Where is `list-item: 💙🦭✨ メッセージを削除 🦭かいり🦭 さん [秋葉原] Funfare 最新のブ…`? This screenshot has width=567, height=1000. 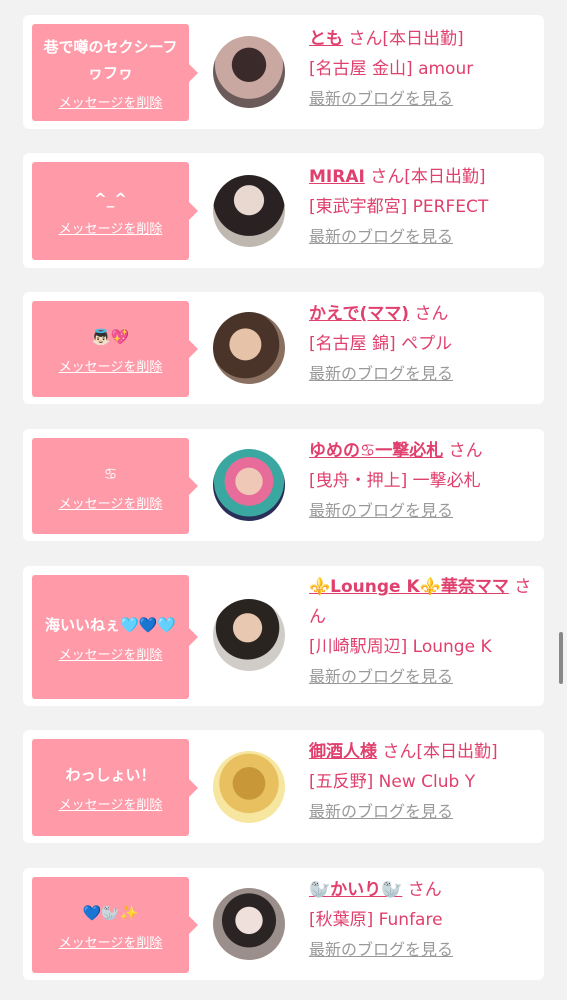 list-item: 💙🦭✨ メッセージを削除 🦭かいり🦭 さん [秋葉原] Funfare 最新のブ… is located at coordinates (283, 924).